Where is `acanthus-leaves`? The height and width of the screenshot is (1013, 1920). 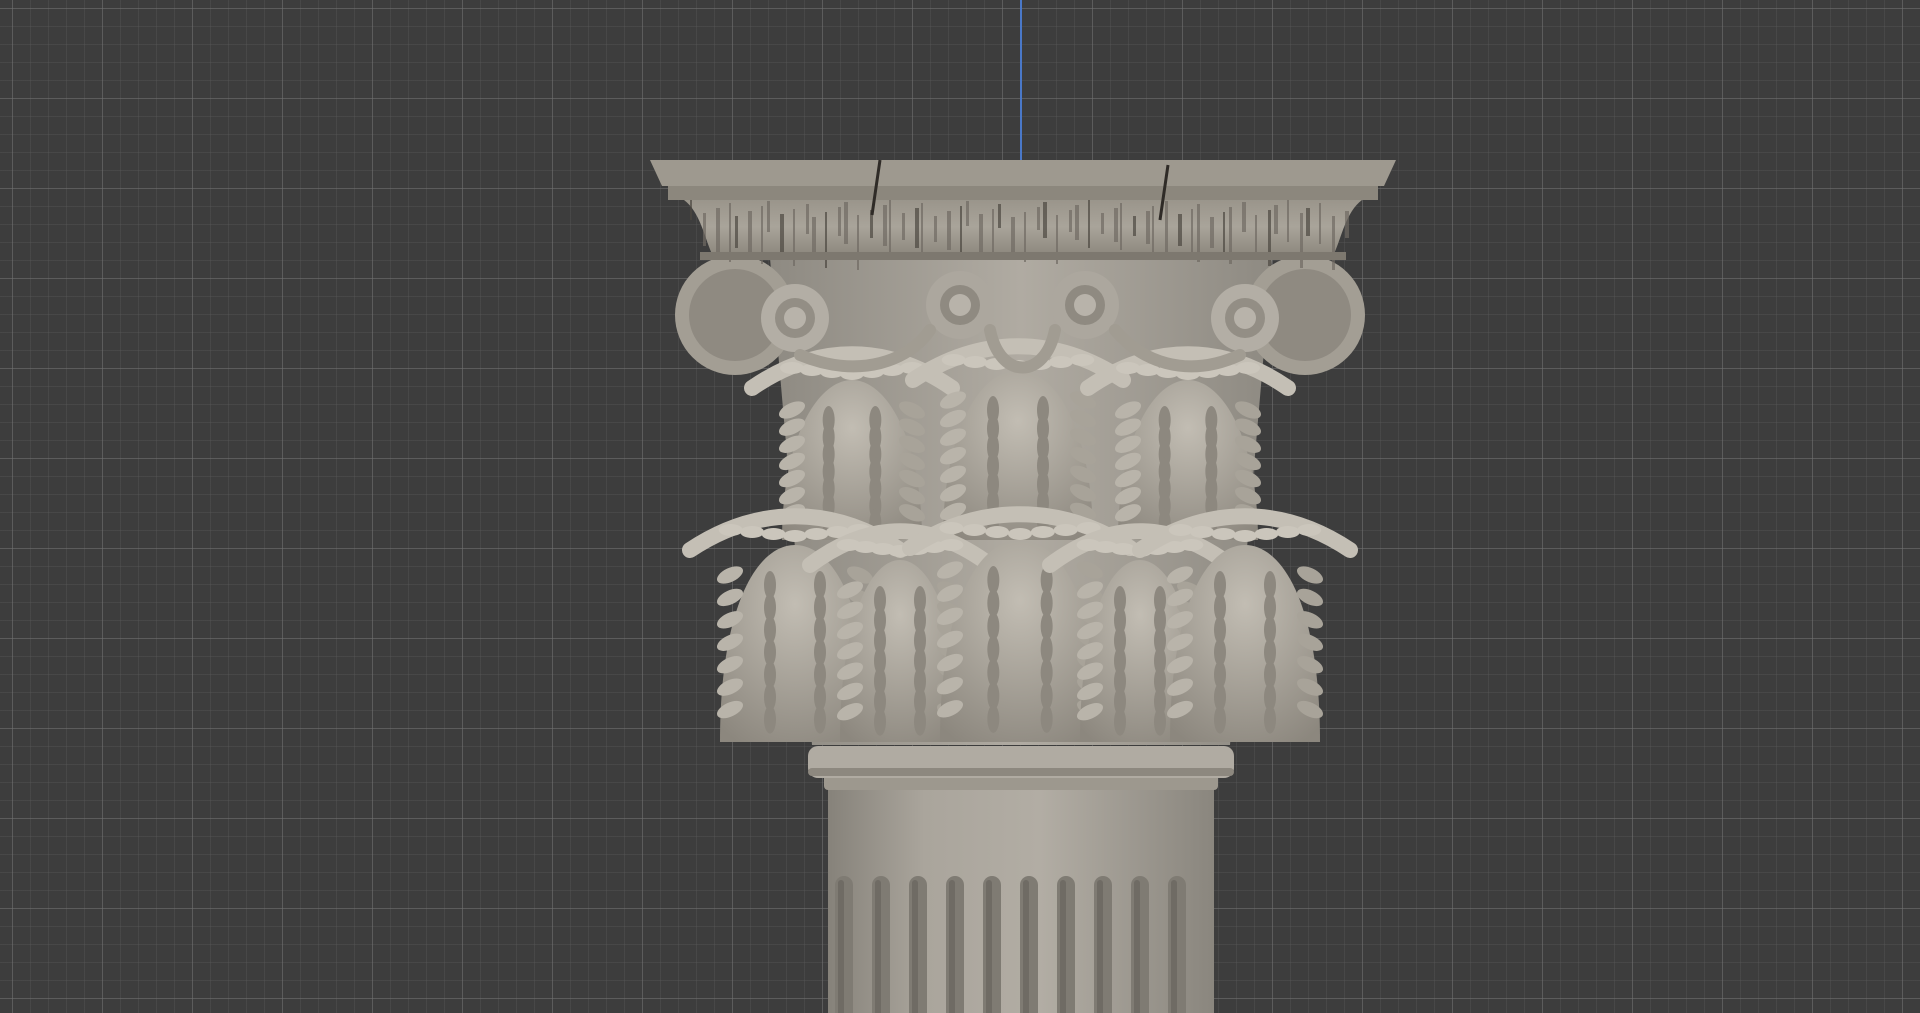 acanthus-leaves is located at coordinates (1020, 540).